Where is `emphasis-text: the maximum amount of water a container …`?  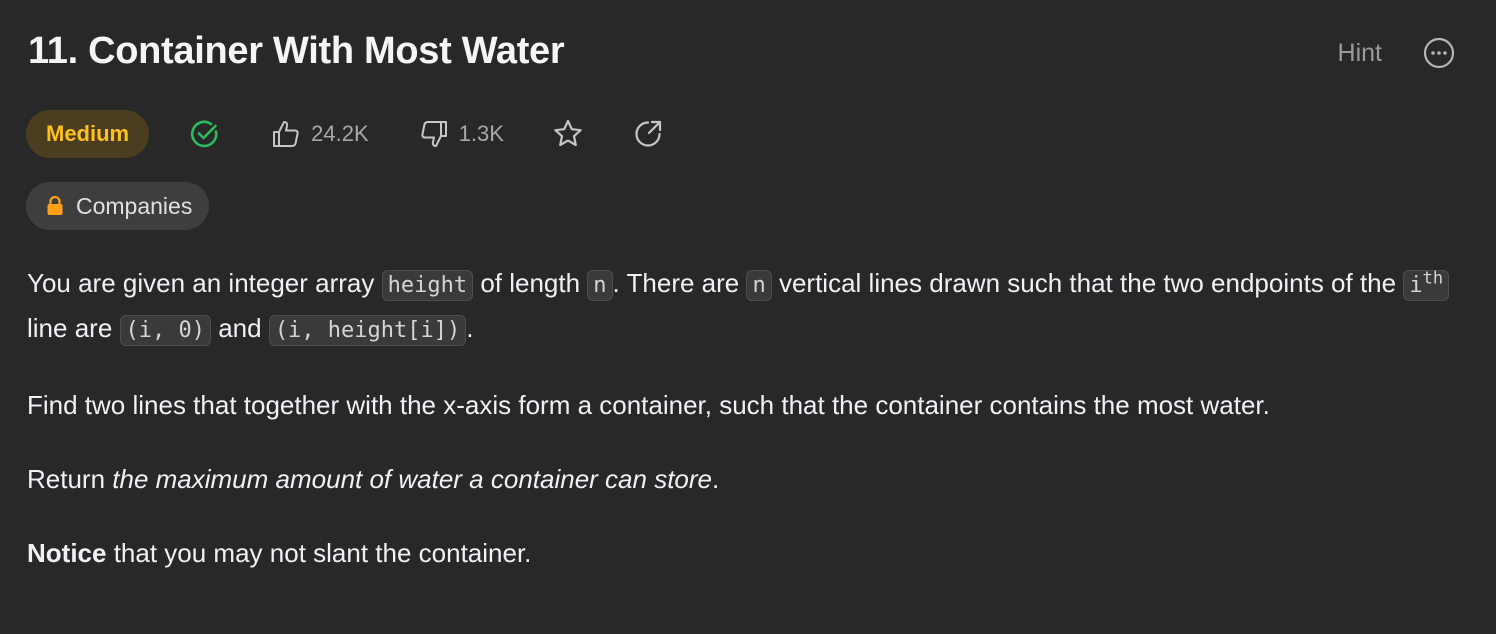 emphasis-text: the maximum amount of water a container … is located at coordinates (412, 479).